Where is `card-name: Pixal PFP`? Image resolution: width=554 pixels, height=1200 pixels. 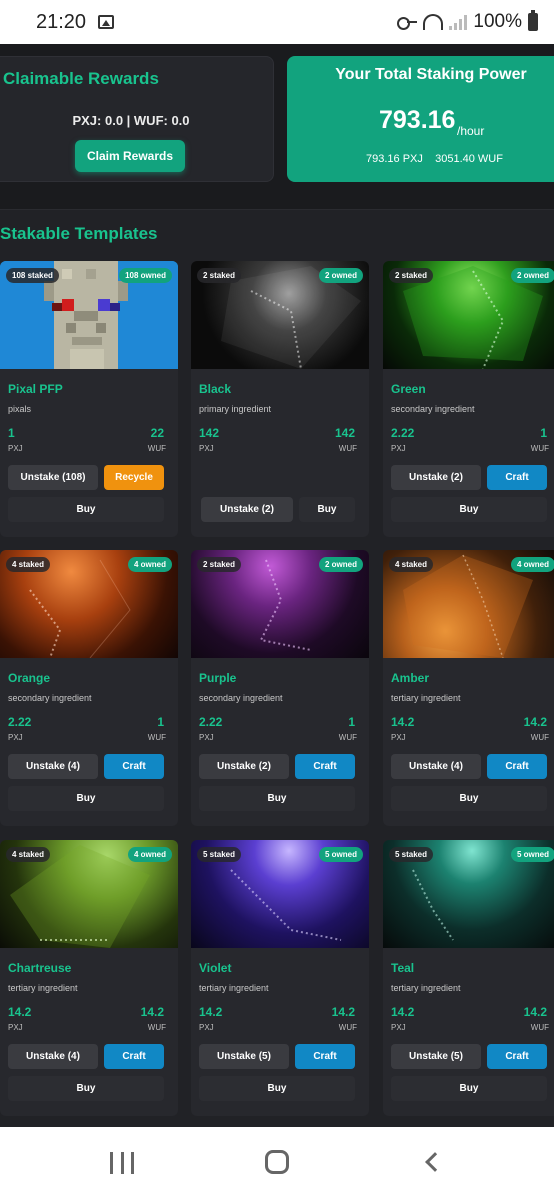 card-name: Pixal PFP is located at coordinates (35, 389).